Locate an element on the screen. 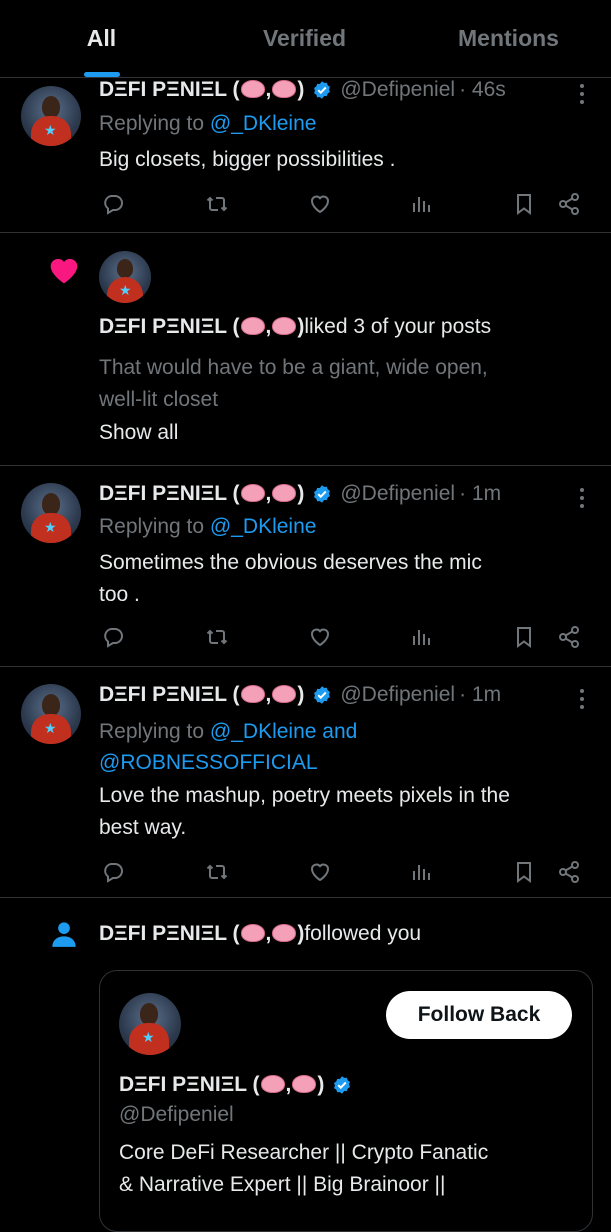 The width and height of the screenshot is (611, 1232). post-text: Big closets, bigger possibilities . is located at coordinates (247, 159).